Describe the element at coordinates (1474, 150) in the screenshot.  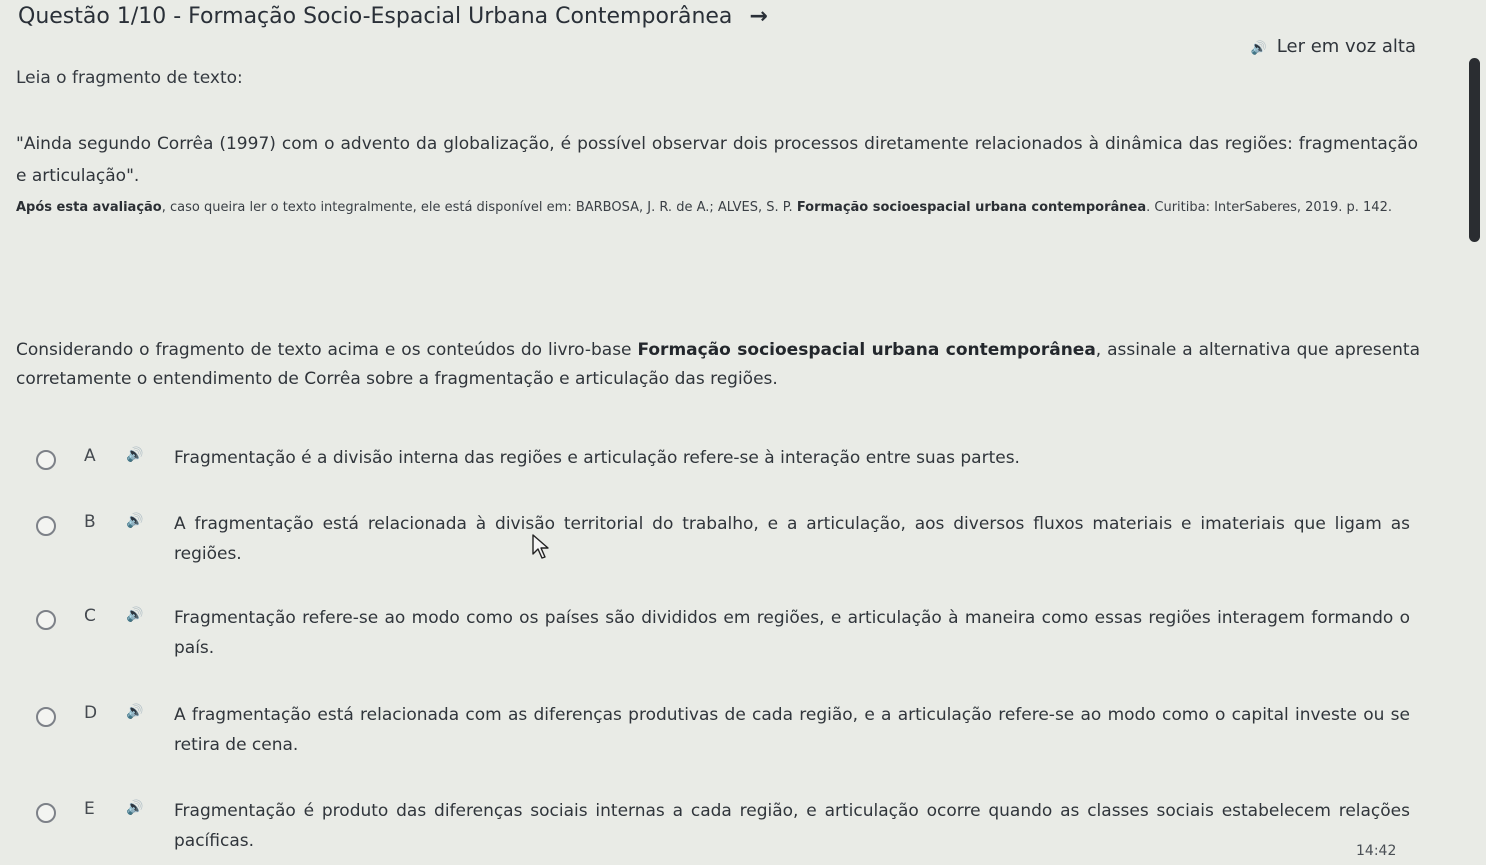
I see `scrollbar-thumb` at that location.